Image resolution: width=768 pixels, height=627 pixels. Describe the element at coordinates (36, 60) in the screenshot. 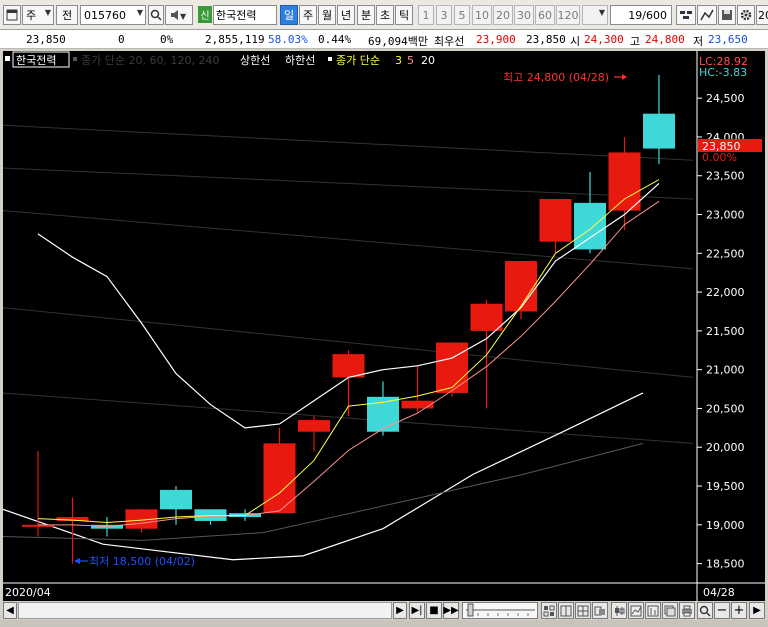

I see `legend-stock-name: 한국전력` at that location.